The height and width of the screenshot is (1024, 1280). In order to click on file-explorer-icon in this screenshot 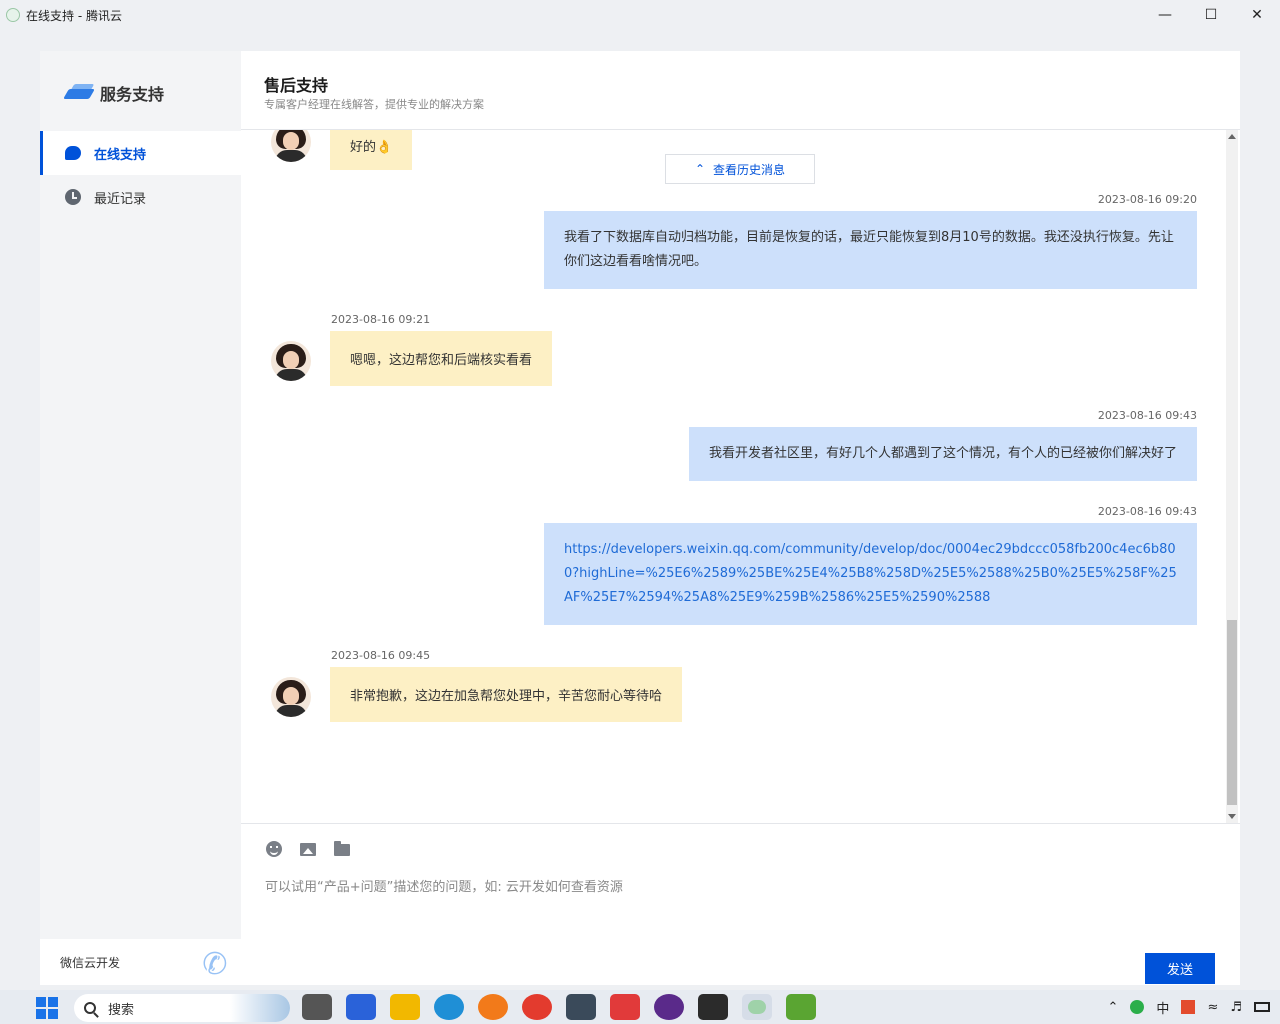, I will do `click(405, 1007)`.